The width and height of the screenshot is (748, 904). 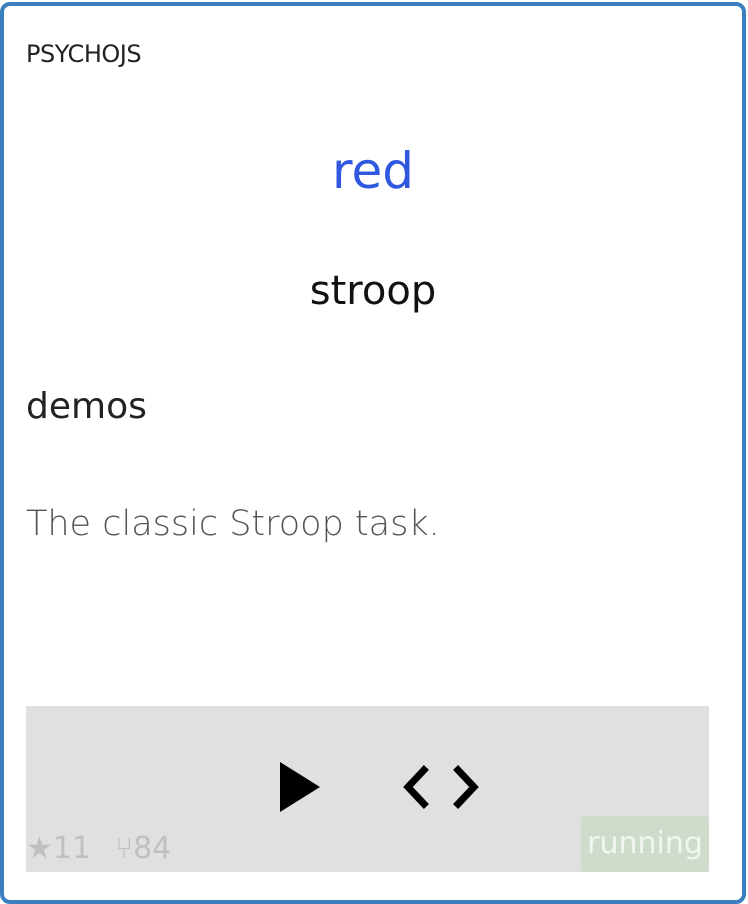 I want to click on stimulus-word: red, so click(x=373, y=171).